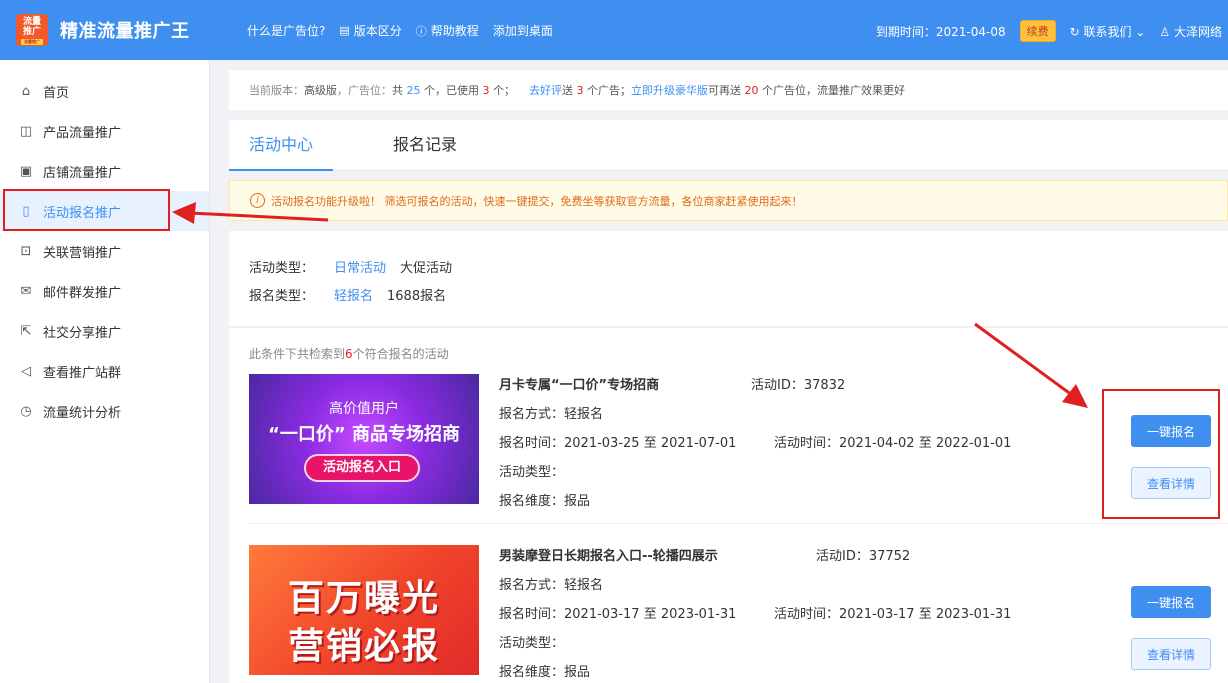 This screenshot has height=683, width=1228. I want to click on sidebar-item-related: ⊡ 关联营销推广, so click(104, 251).